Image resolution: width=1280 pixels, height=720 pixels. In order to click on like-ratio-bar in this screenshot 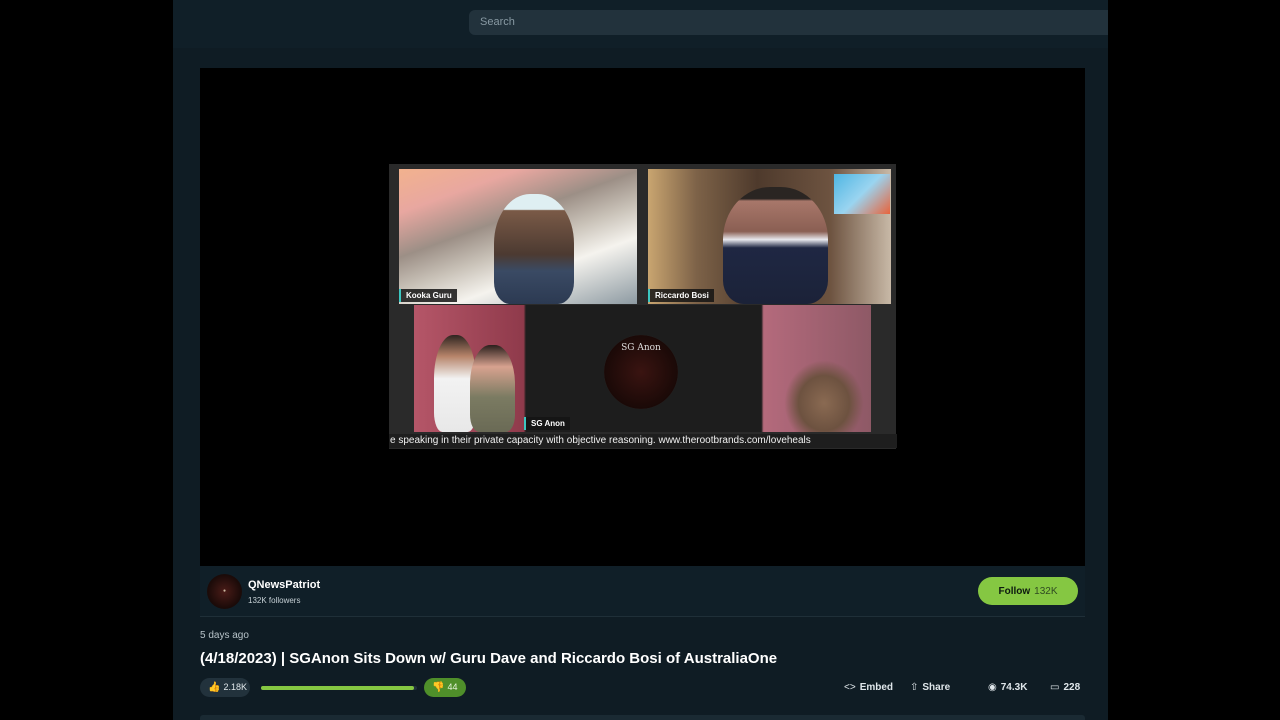, I will do `click(339, 688)`.